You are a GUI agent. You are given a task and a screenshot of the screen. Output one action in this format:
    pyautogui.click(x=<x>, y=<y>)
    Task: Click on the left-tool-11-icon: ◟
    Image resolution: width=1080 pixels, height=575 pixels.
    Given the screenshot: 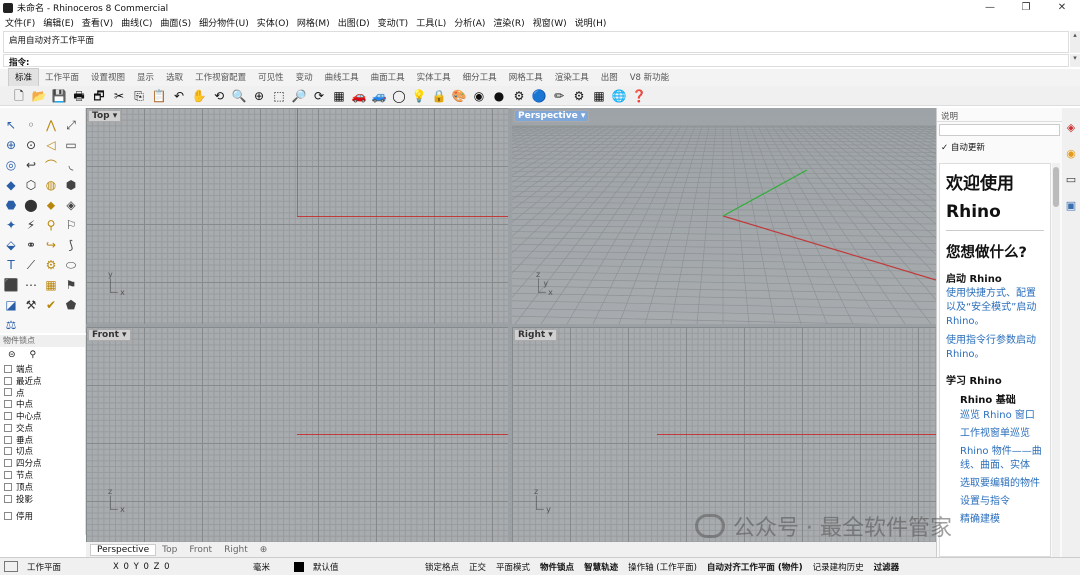 What is the action you would take?
    pyautogui.click(x=71, y=165)
    